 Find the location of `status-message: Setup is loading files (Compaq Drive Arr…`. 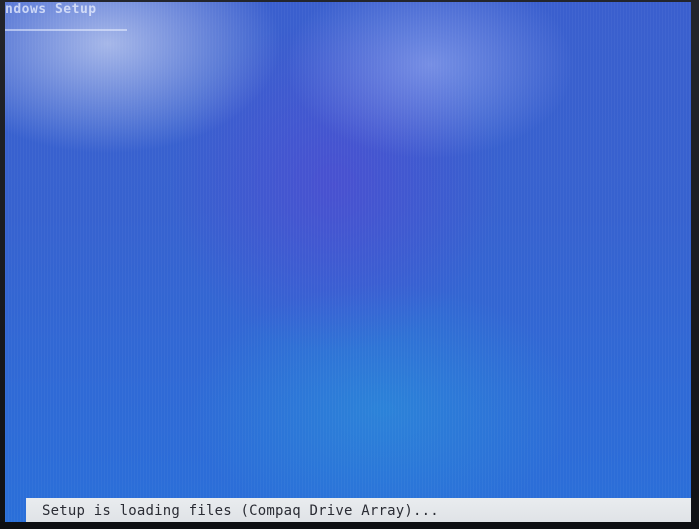

status-message: Setup is loading files (Compaq Drive Arr… is located at coordinates (240, 511).